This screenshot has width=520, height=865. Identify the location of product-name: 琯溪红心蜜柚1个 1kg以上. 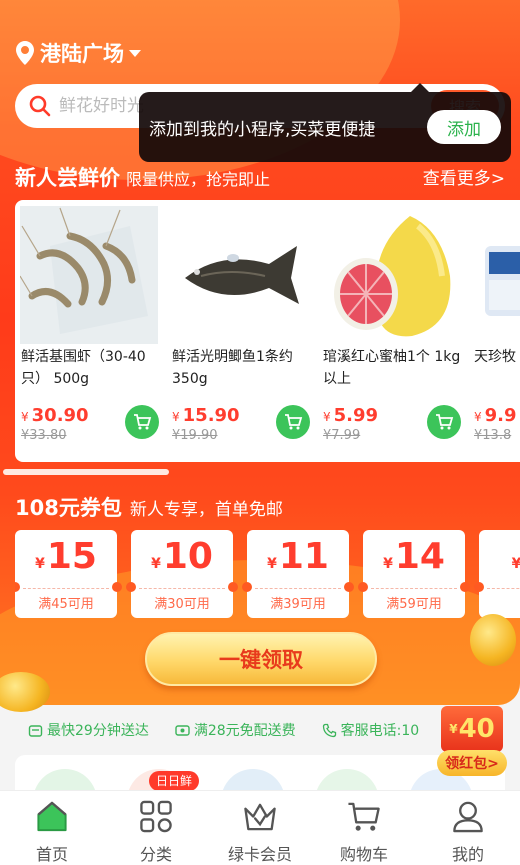
(392, 368).